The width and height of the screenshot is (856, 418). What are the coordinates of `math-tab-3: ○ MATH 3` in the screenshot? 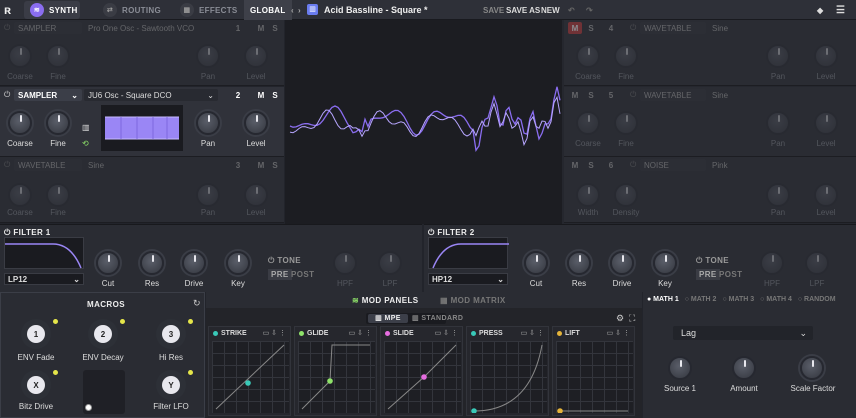 It's located at (738, 302).